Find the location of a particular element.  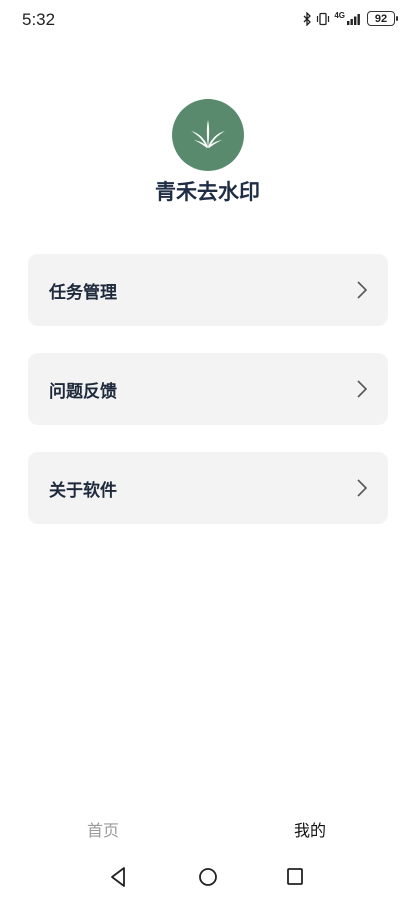

app-logo is located at coordinates (208, 135).